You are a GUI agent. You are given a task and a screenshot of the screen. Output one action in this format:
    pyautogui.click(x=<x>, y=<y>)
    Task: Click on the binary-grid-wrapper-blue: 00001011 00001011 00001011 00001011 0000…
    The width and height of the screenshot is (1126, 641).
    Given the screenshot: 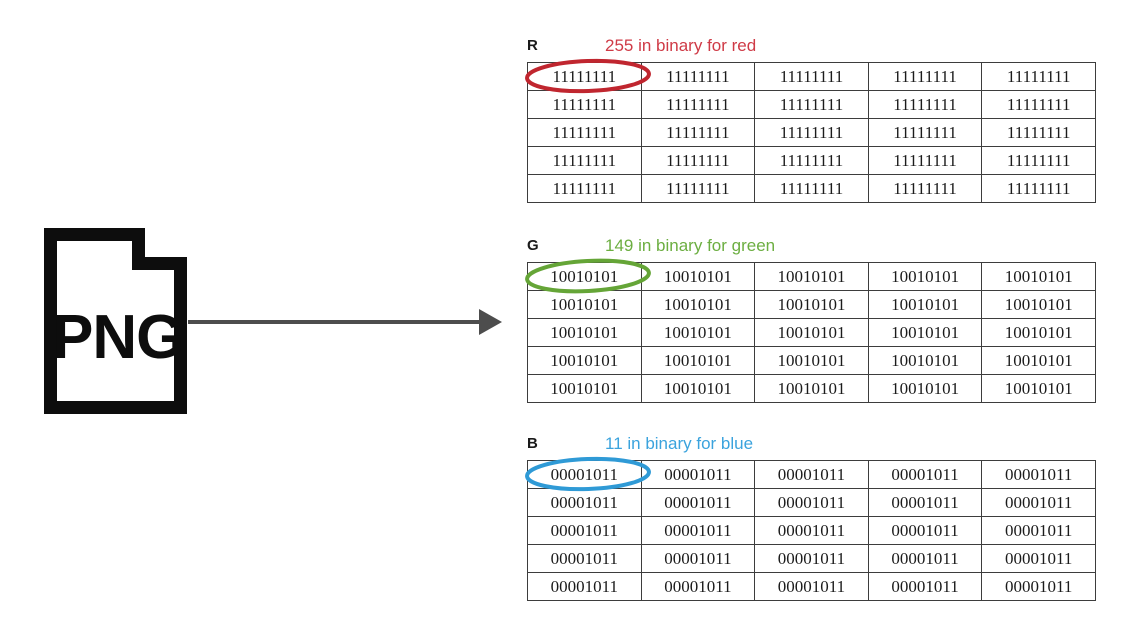 What is the action you would take?
    pyautogui.click(x=810, y=528)
    